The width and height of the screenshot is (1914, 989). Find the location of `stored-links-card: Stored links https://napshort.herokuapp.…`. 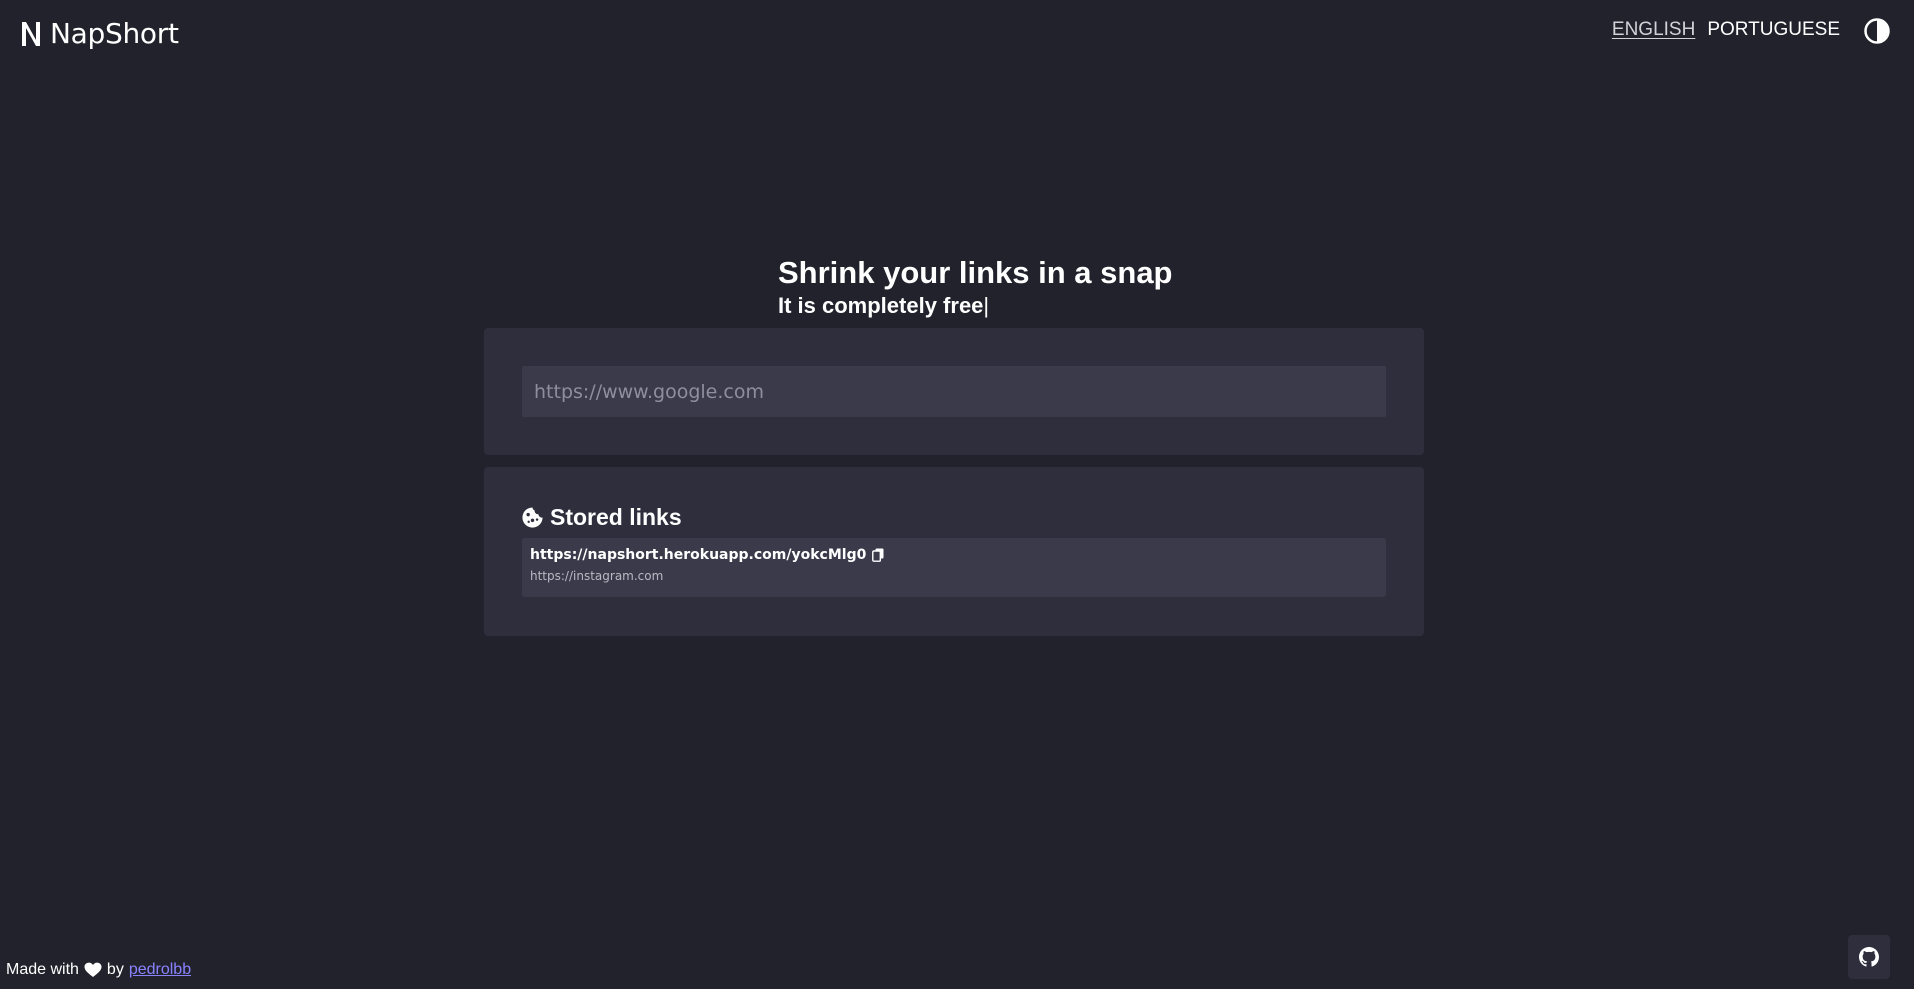

stored-links-card: Stored links https://napshort.herokuapp.… is located at coordinates (954, 551).